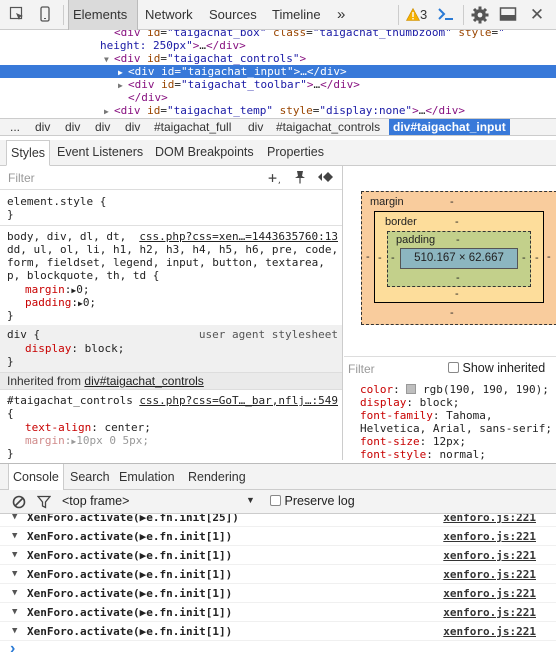  Describe the element at coordinates (204, 153) in the screenshot. I see `tab-dom-breakpoints: DOM Breakpoints` at that location.